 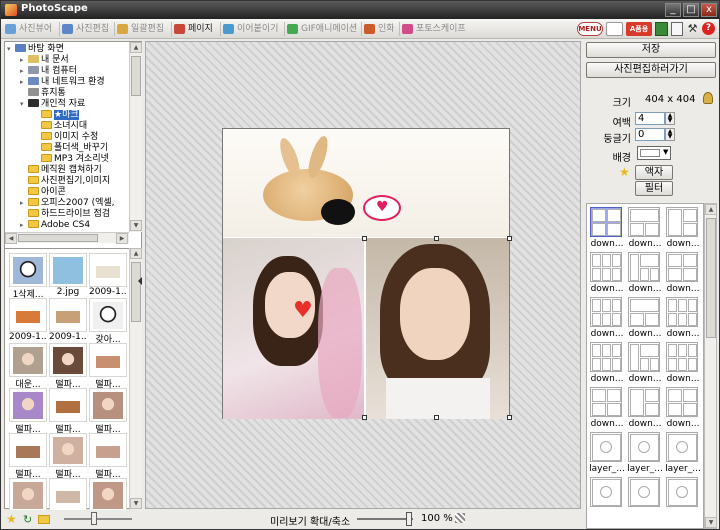 What do you see at coordinates (67, 238) in the screenshot?
I see `tree-horizontal-scrollbar: ◀ ▶` at bounding box center [67, 238].